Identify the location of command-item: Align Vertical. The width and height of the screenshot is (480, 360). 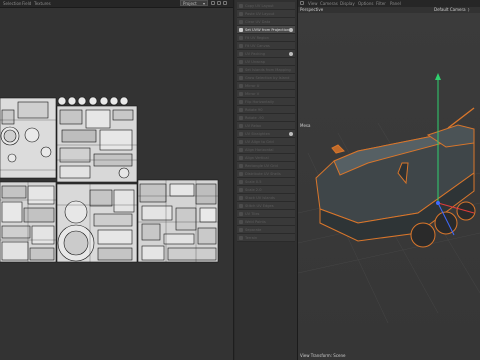
(266, 158).